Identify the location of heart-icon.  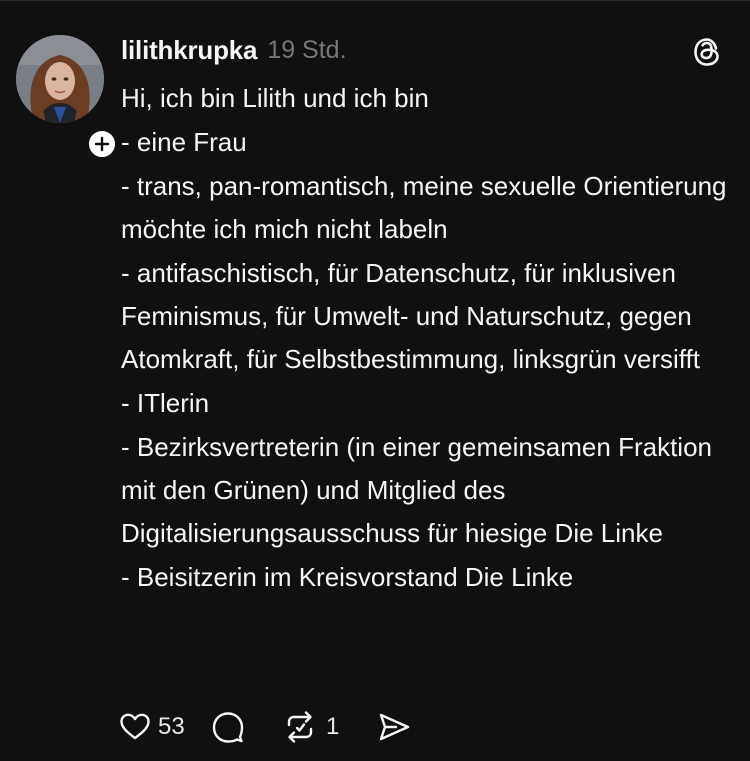
(135, 726).